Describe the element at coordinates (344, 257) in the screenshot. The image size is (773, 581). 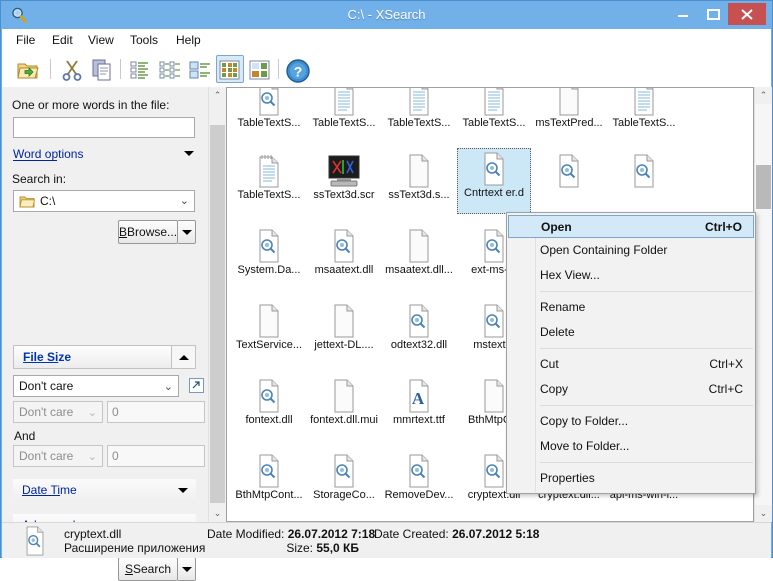
I see `file-item: msaatext.dll` at that location.